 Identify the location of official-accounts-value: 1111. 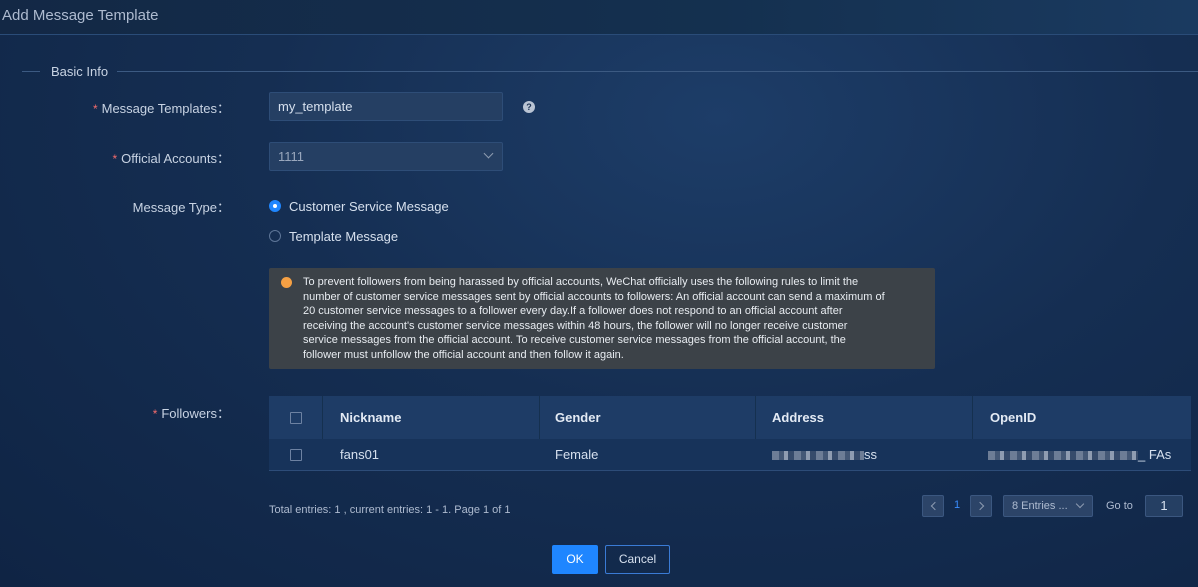
(291, 156).